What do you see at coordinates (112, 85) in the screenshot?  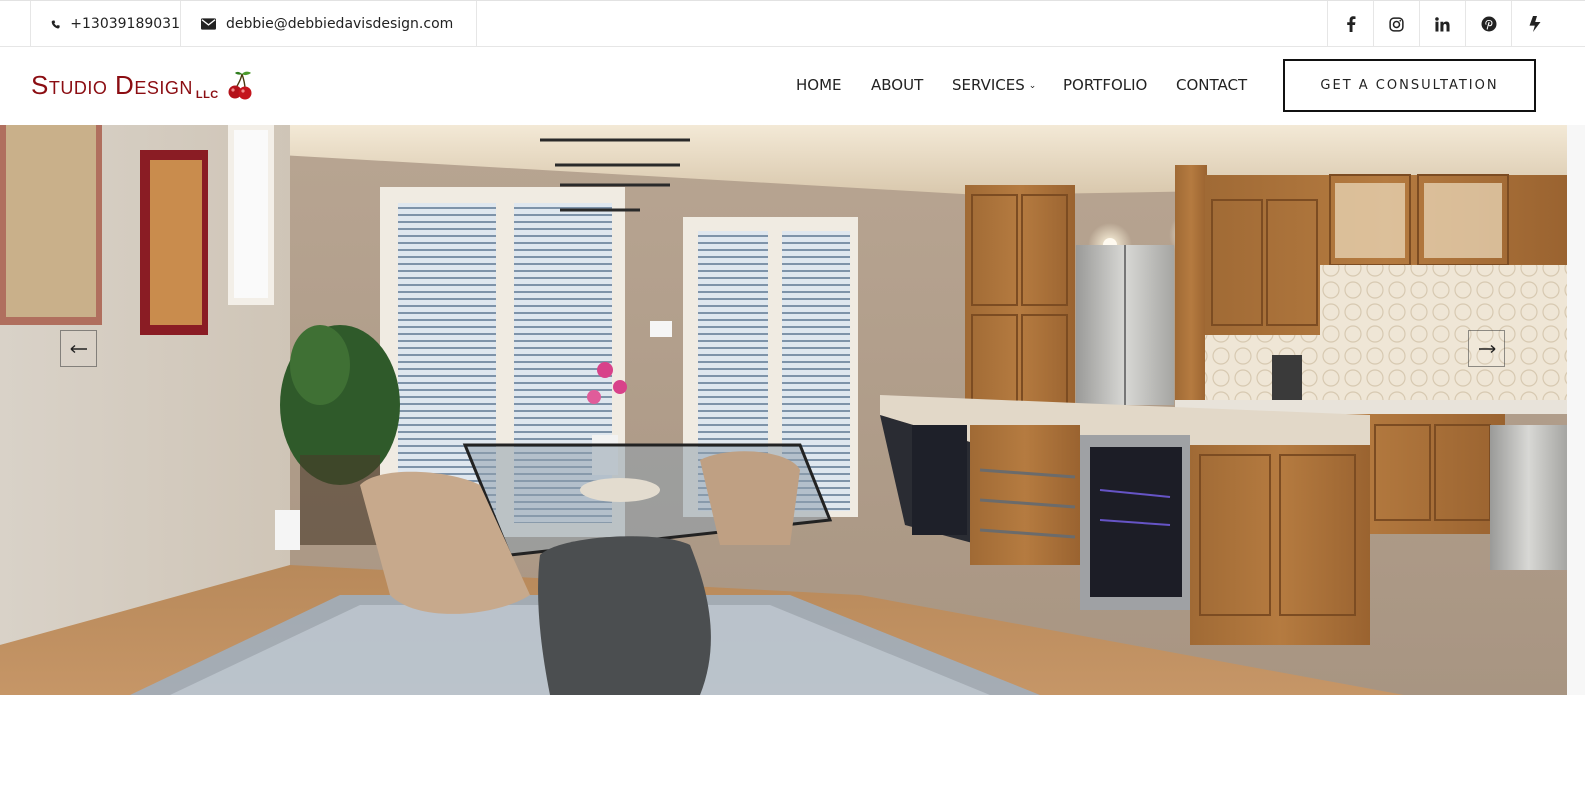 I see `logo-title: Studio Design` at bounding box center [112, 85].